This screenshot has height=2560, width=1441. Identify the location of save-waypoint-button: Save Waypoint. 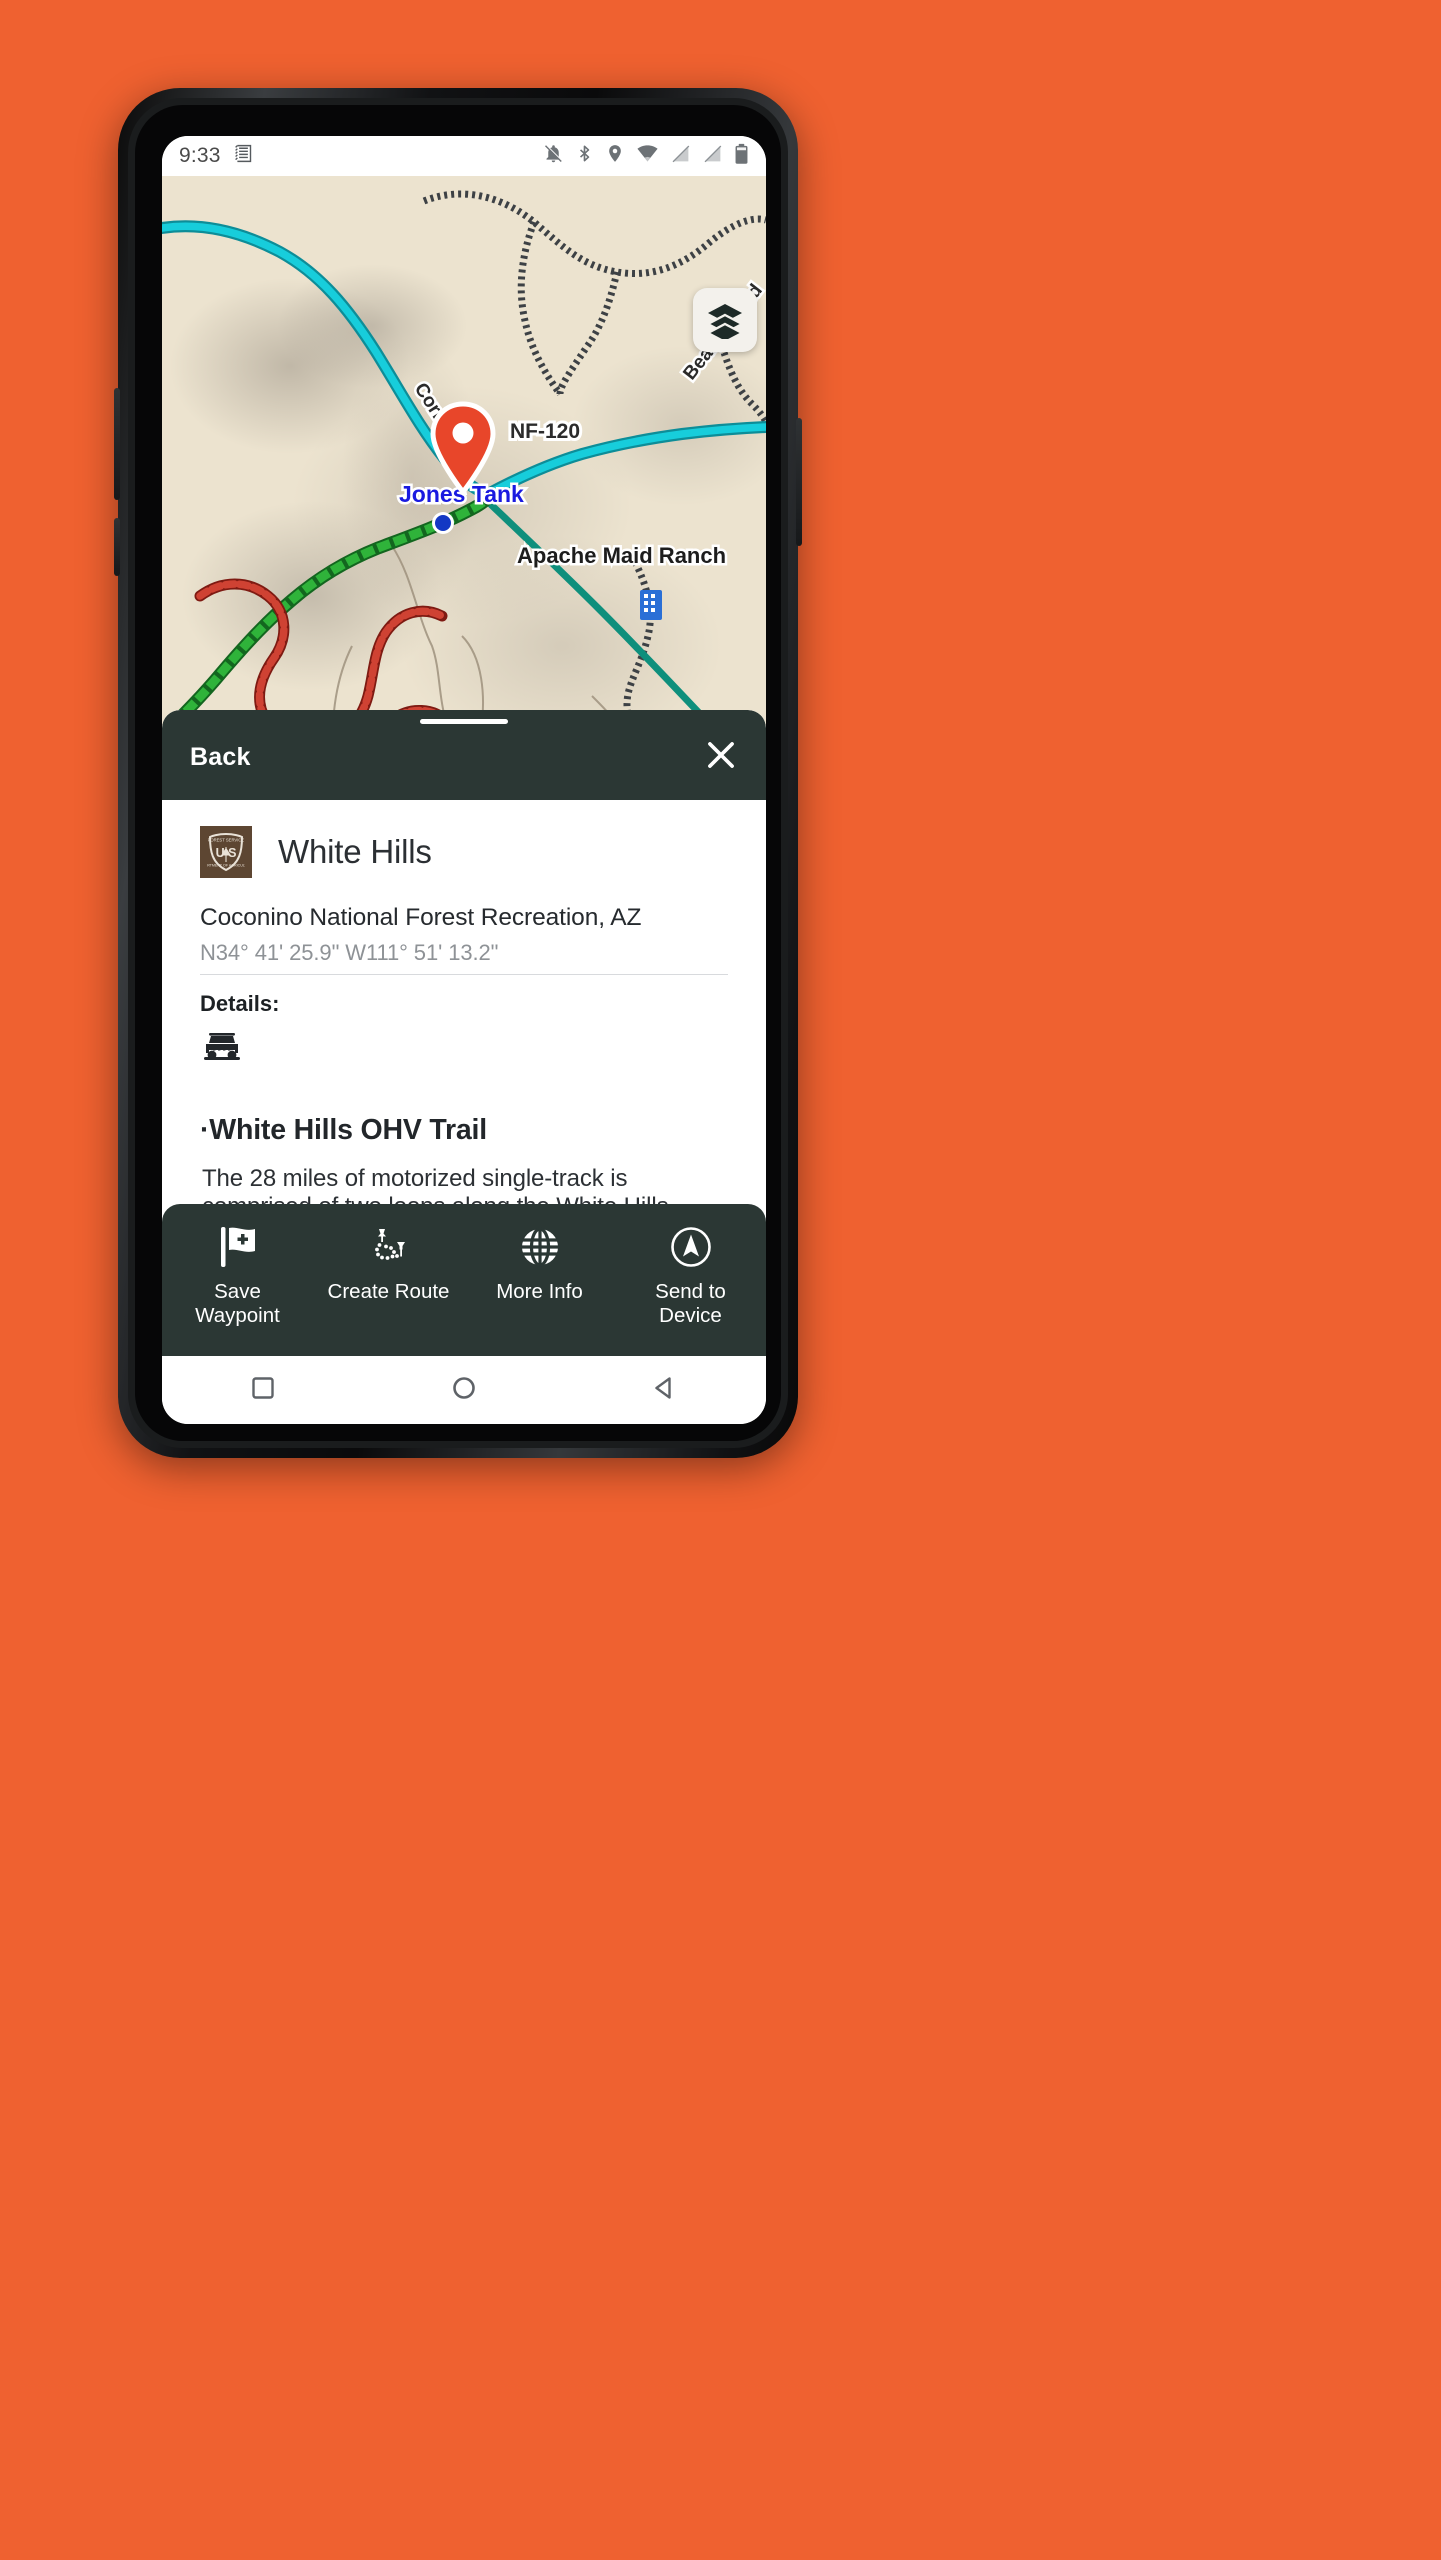
(237, 1266).